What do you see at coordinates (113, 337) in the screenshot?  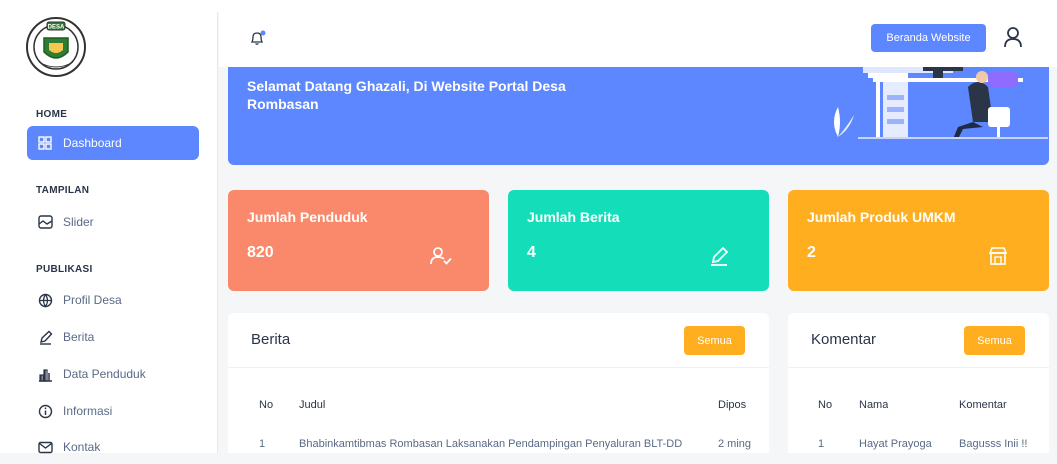 I see `sidebar-item-berita: Berita` at bounding box center [113, 337].